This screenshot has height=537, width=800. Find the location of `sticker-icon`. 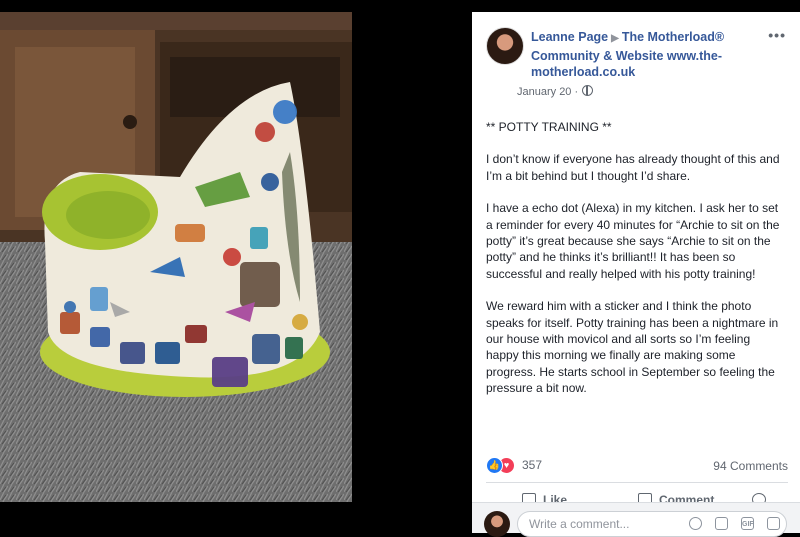

sticker-icon is located at coordinates (773, 523).